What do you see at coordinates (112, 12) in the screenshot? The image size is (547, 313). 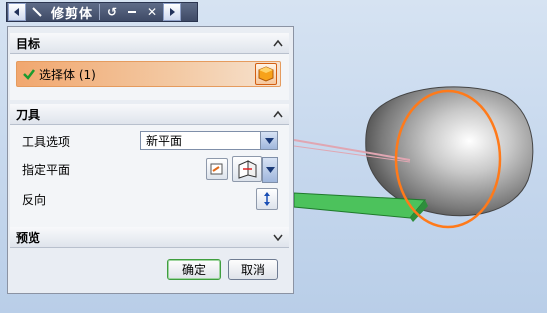 I see `reset-icon: ↺` at bounding box center [112, 12].